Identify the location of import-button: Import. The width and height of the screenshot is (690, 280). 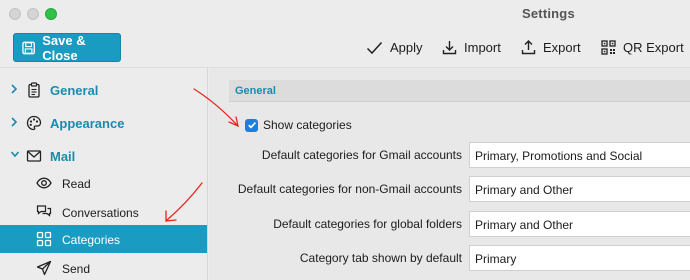
(471, 47).